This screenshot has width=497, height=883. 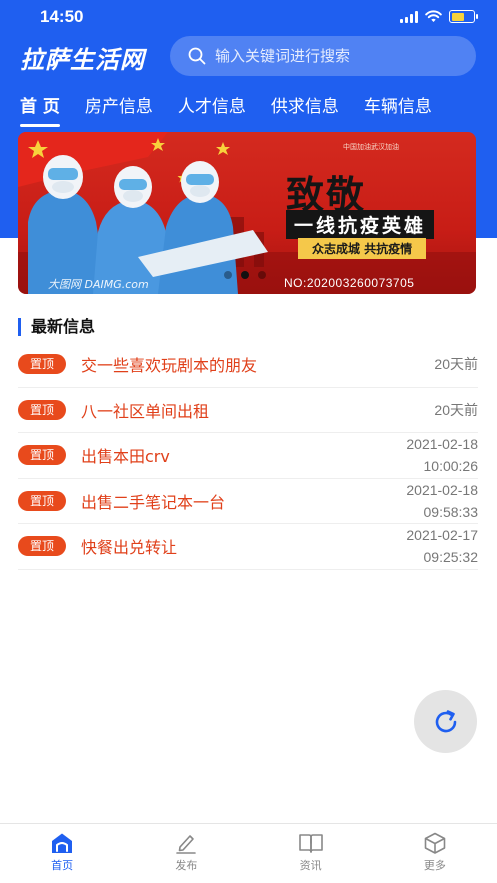 What do you see at coordinates (442, 501) in the screenshot?
I see `list-item-time: 2021-02-18 09:58:33` at bounding box center [442, 501].